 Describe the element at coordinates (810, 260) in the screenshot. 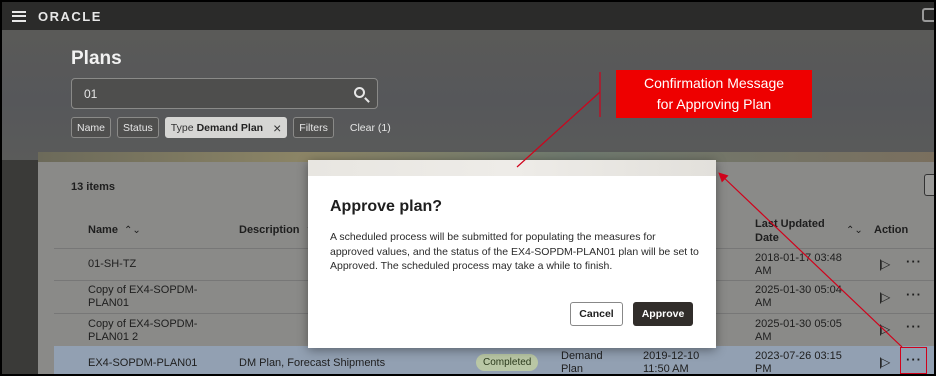

I see `arrow-from-action` at that location.